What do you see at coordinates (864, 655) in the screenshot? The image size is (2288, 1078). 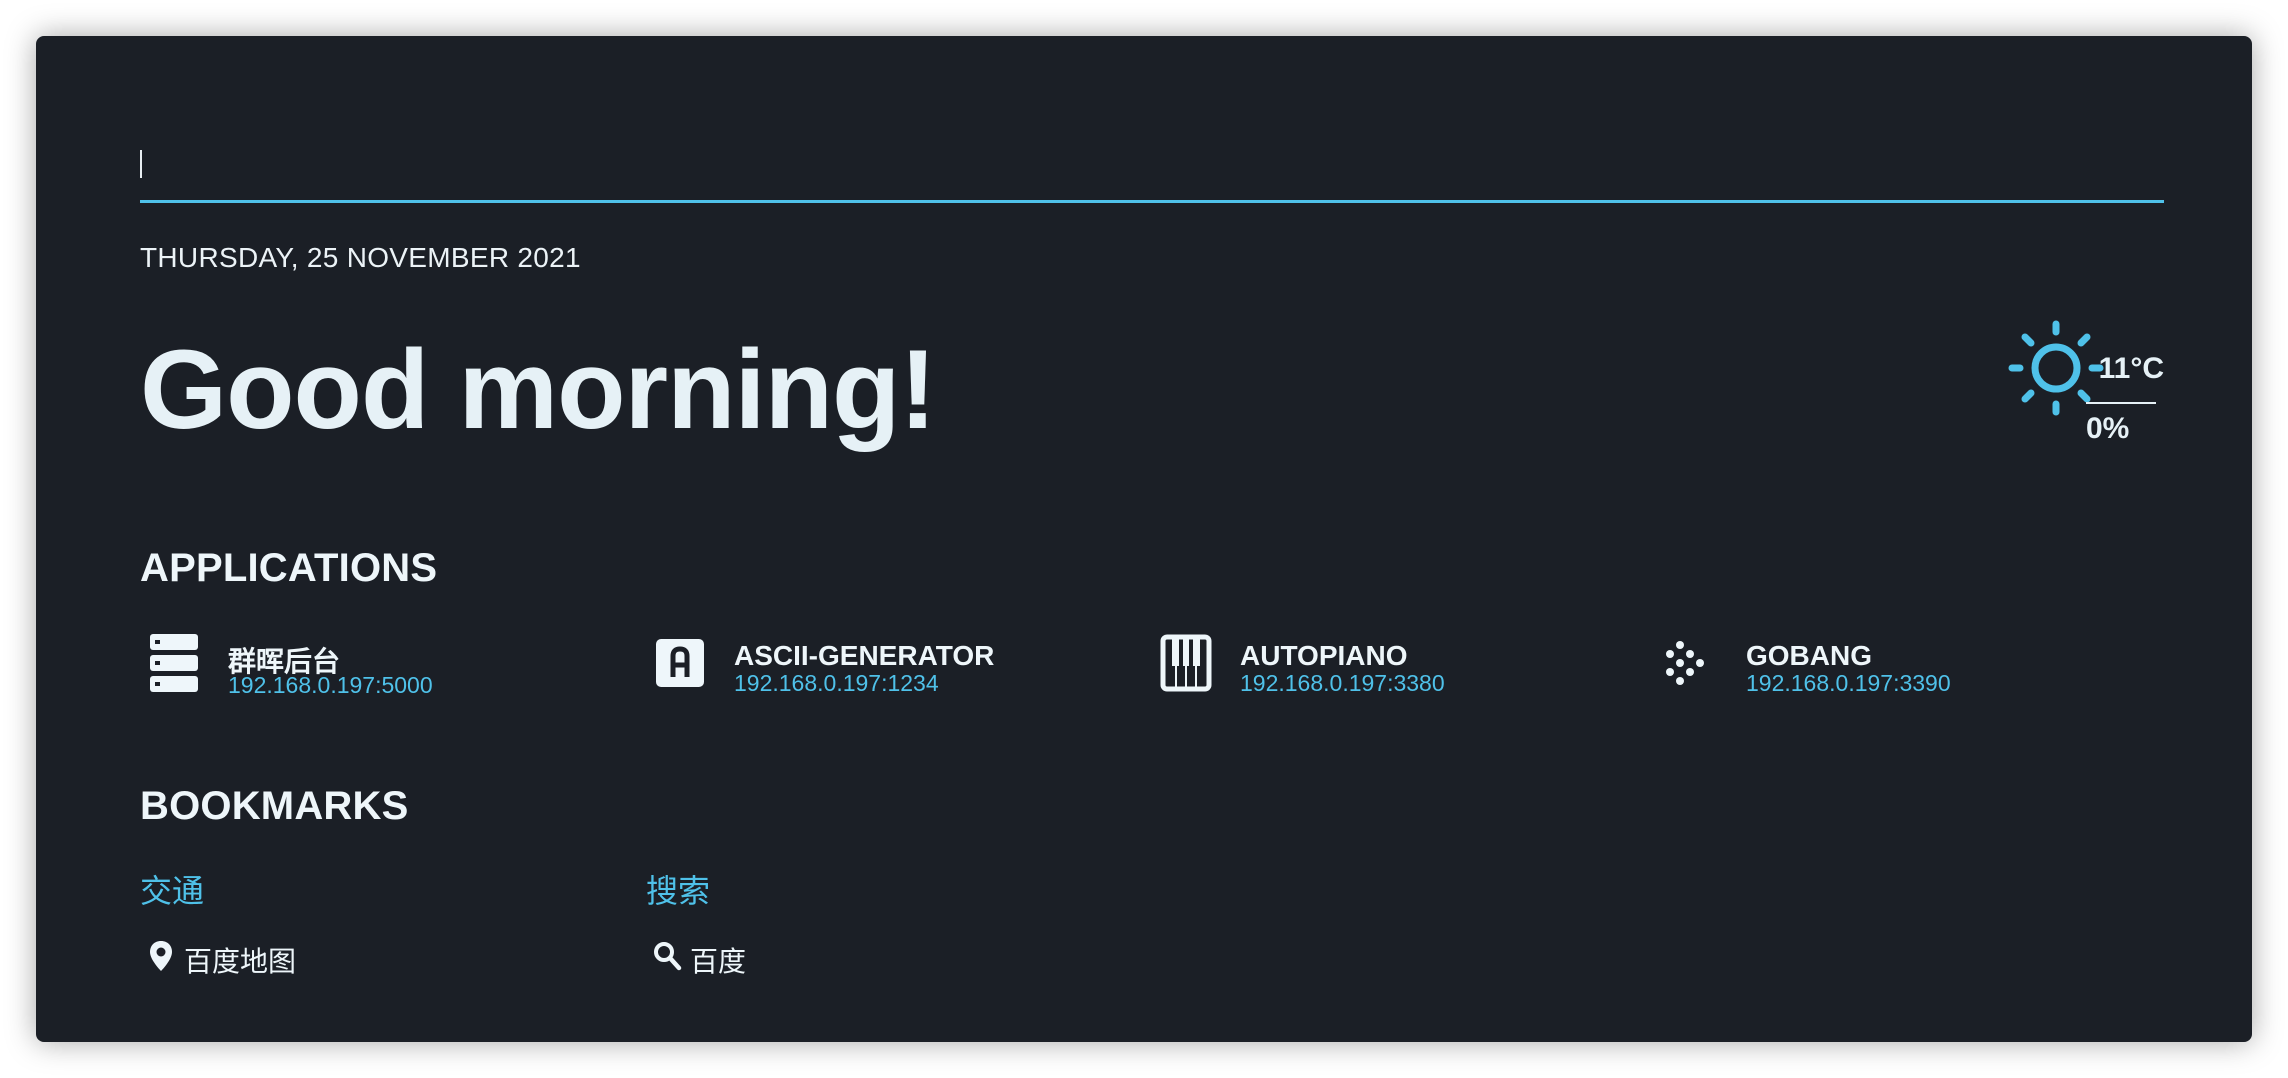 I see `app-name: ASCII-GENERATOR` at bounding box center [864, 655].